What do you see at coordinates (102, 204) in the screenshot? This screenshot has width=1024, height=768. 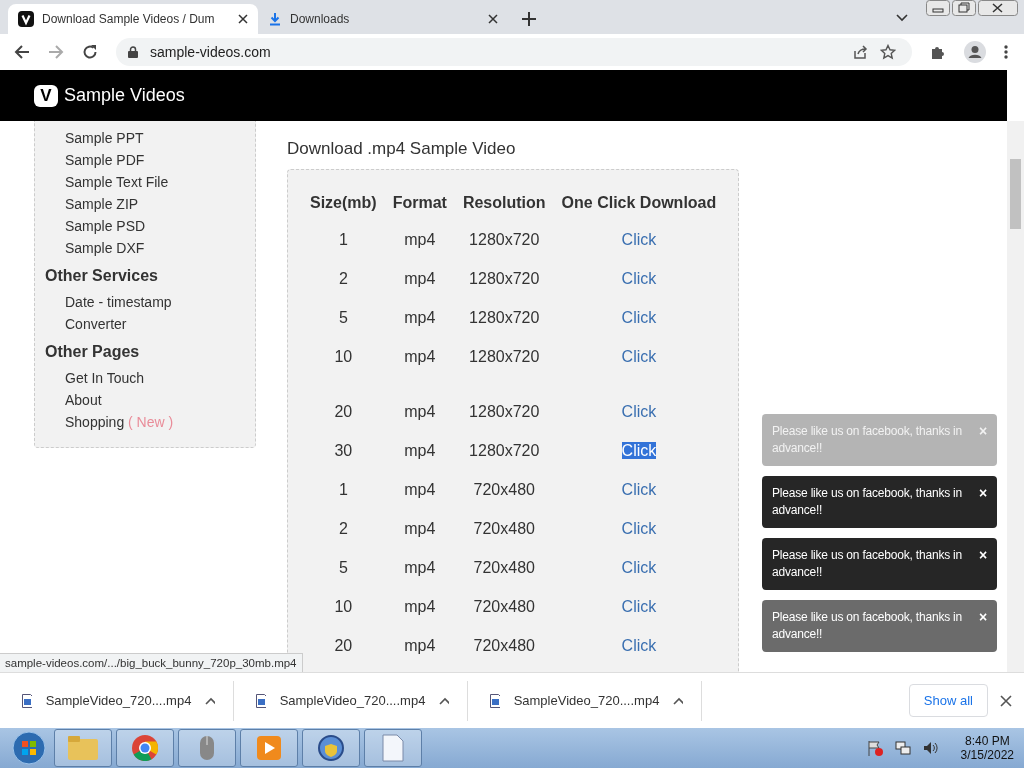 I see `sidebar-link: Sample ZIP` at bounding box center [102, 204].